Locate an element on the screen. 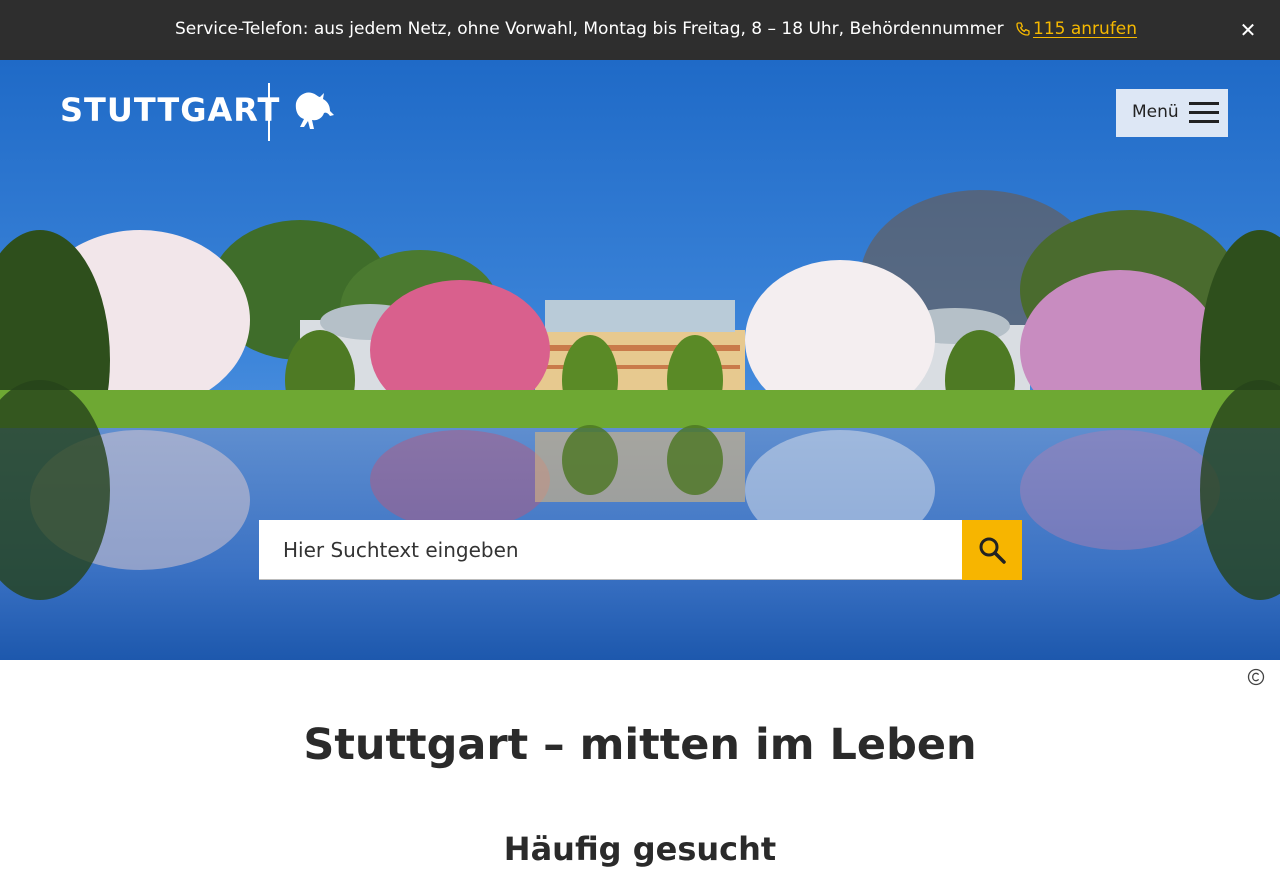 The image size is (1280, 887). search-input is located at coordinates (610, 549).